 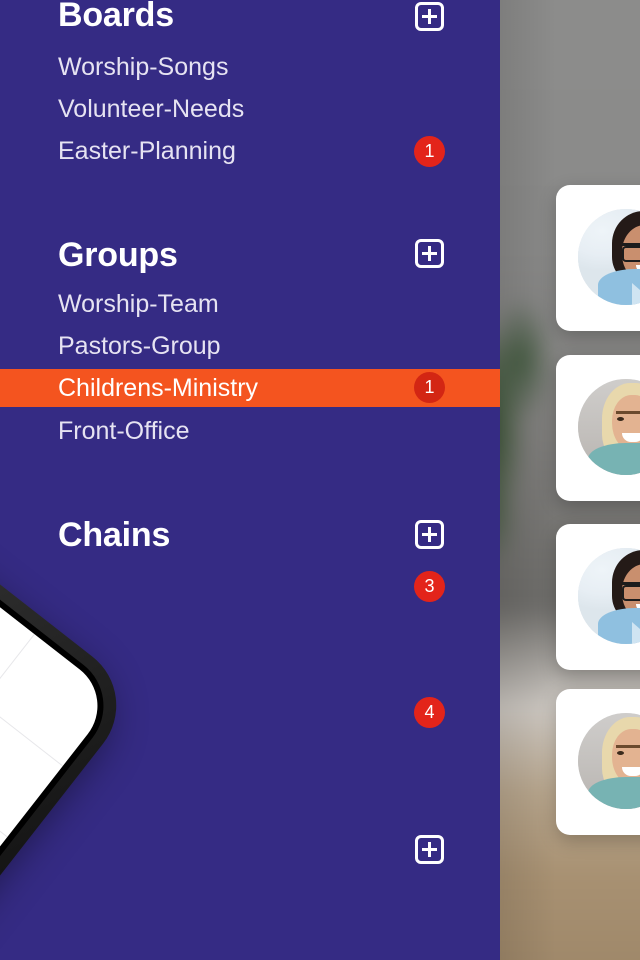 I want to click on sidebar-item-easter-planning: Easter-Planning 1, so click(x=250, y=151).